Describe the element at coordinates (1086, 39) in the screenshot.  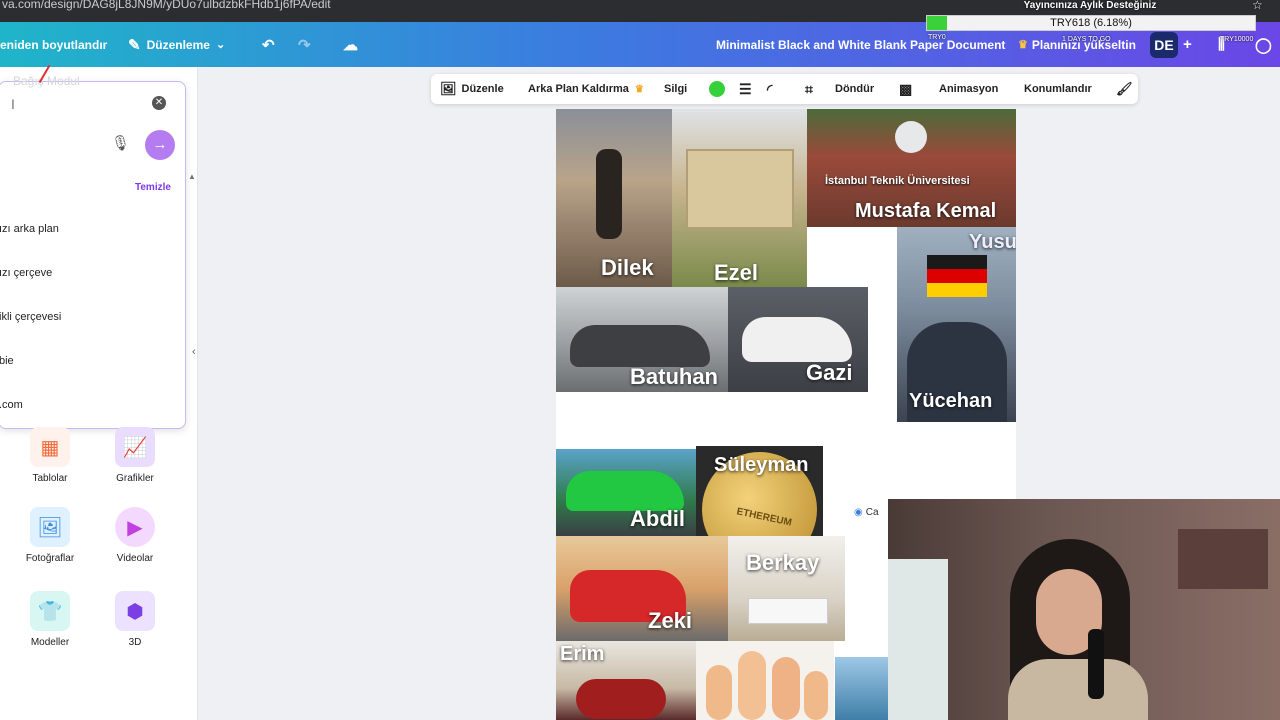
I see `donation-days-label: 1 DAYS TO GO` at that location.